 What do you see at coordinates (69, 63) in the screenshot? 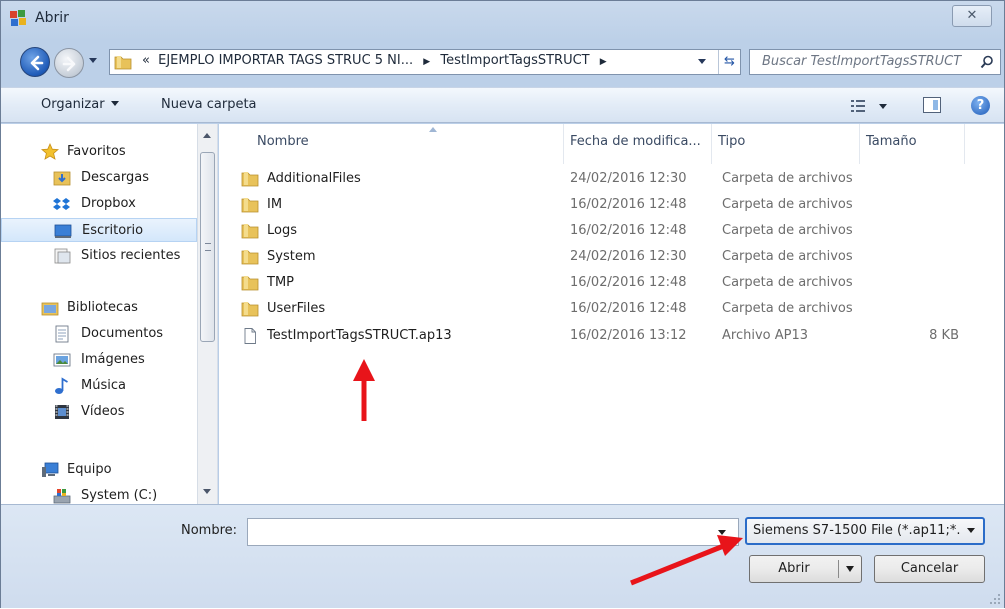
I see `forward-button` at bounding box center [69, 63].